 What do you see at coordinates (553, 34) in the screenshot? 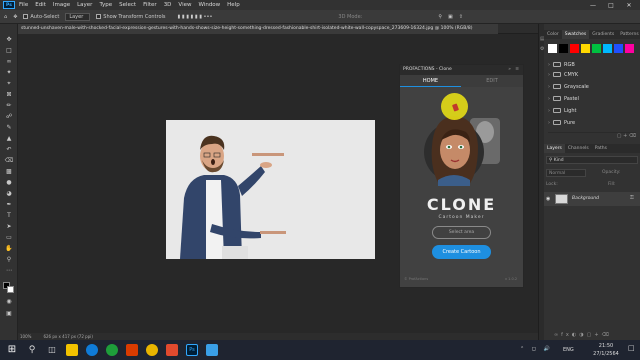
I see `tab-color: Color` at bounding box center [553, 34].